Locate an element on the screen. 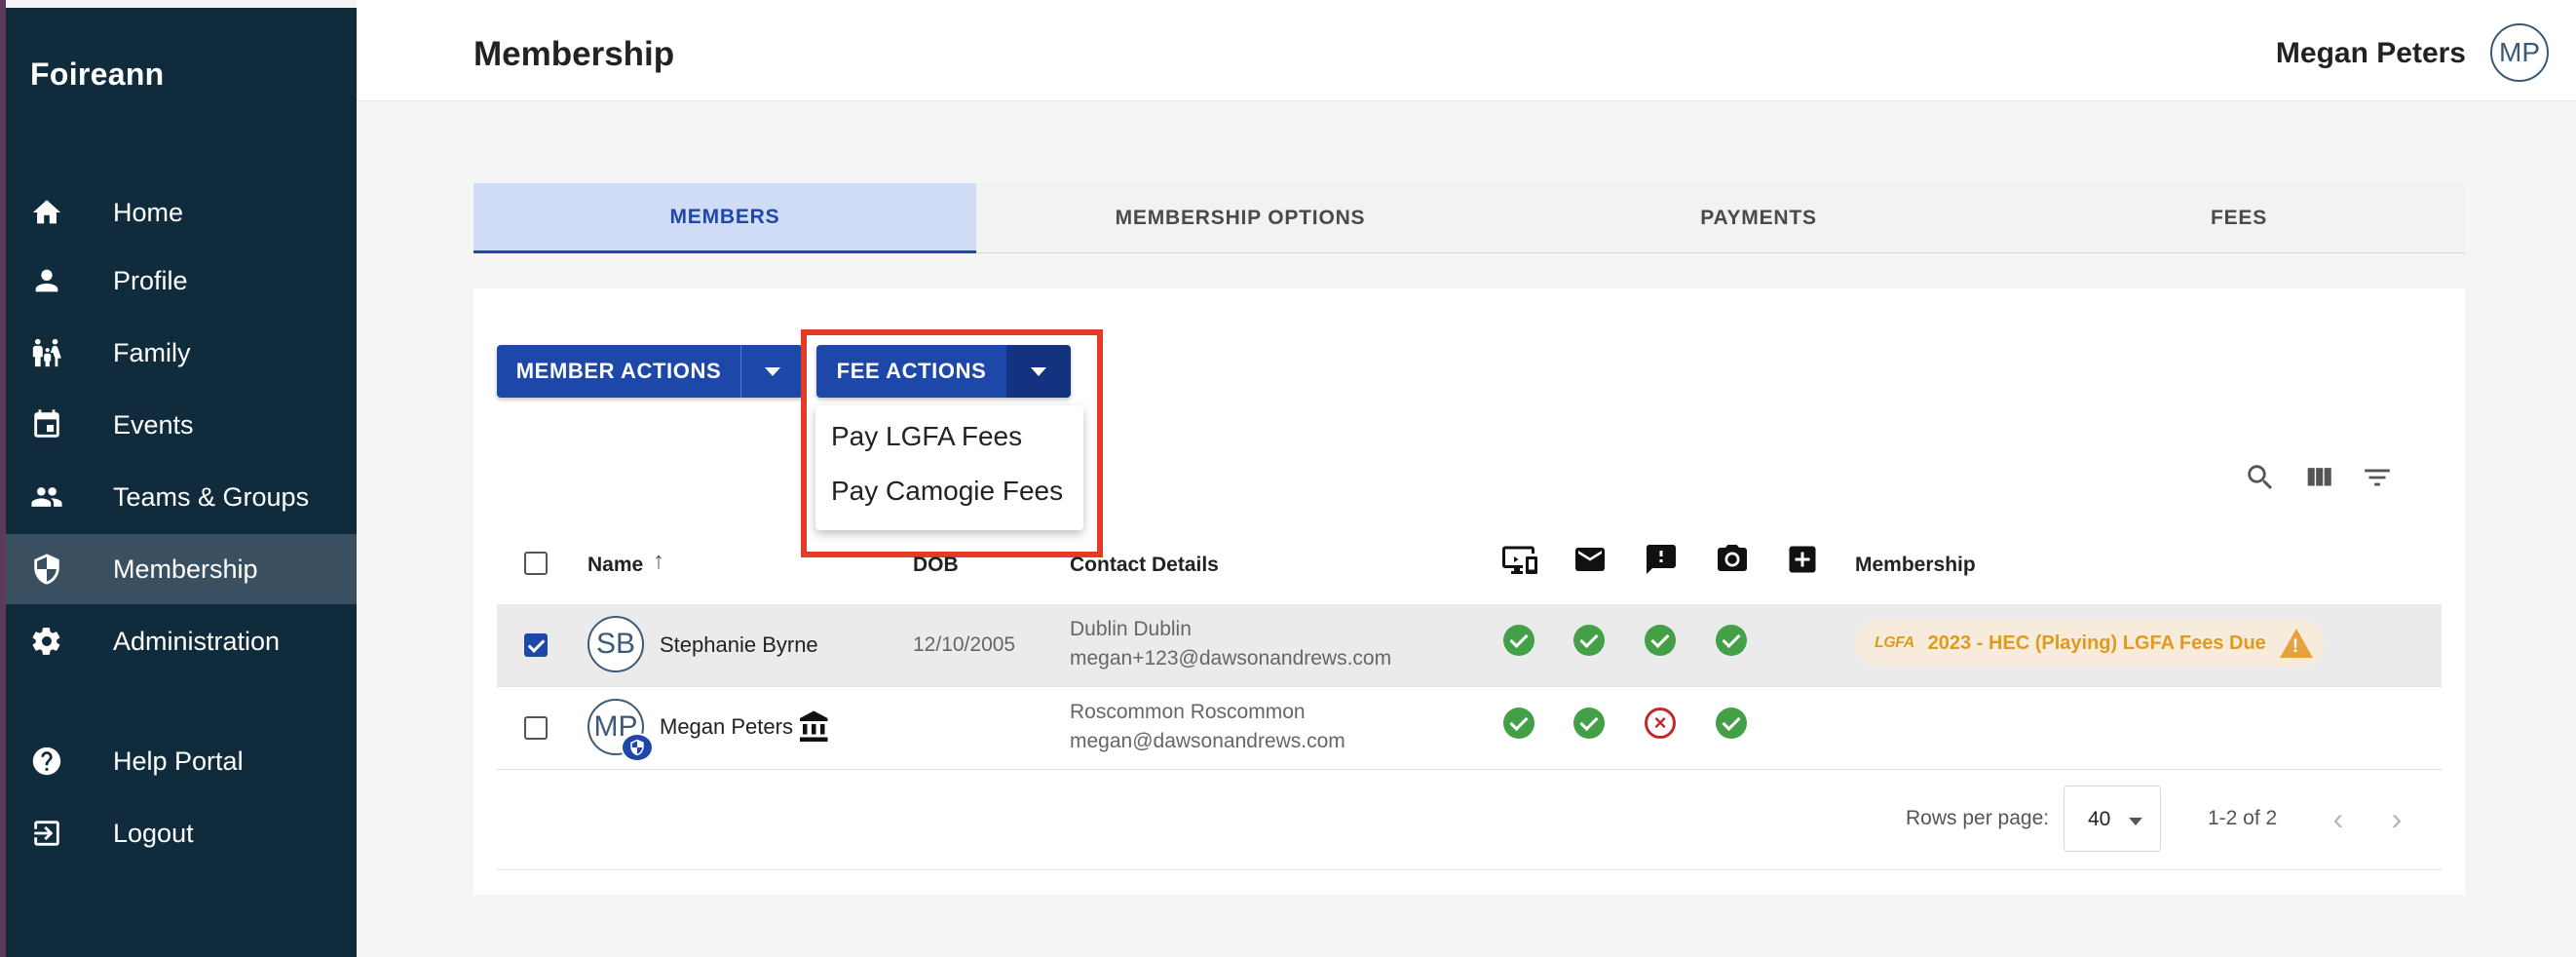  next-page-button: › is located at coordinates (2396, 819).